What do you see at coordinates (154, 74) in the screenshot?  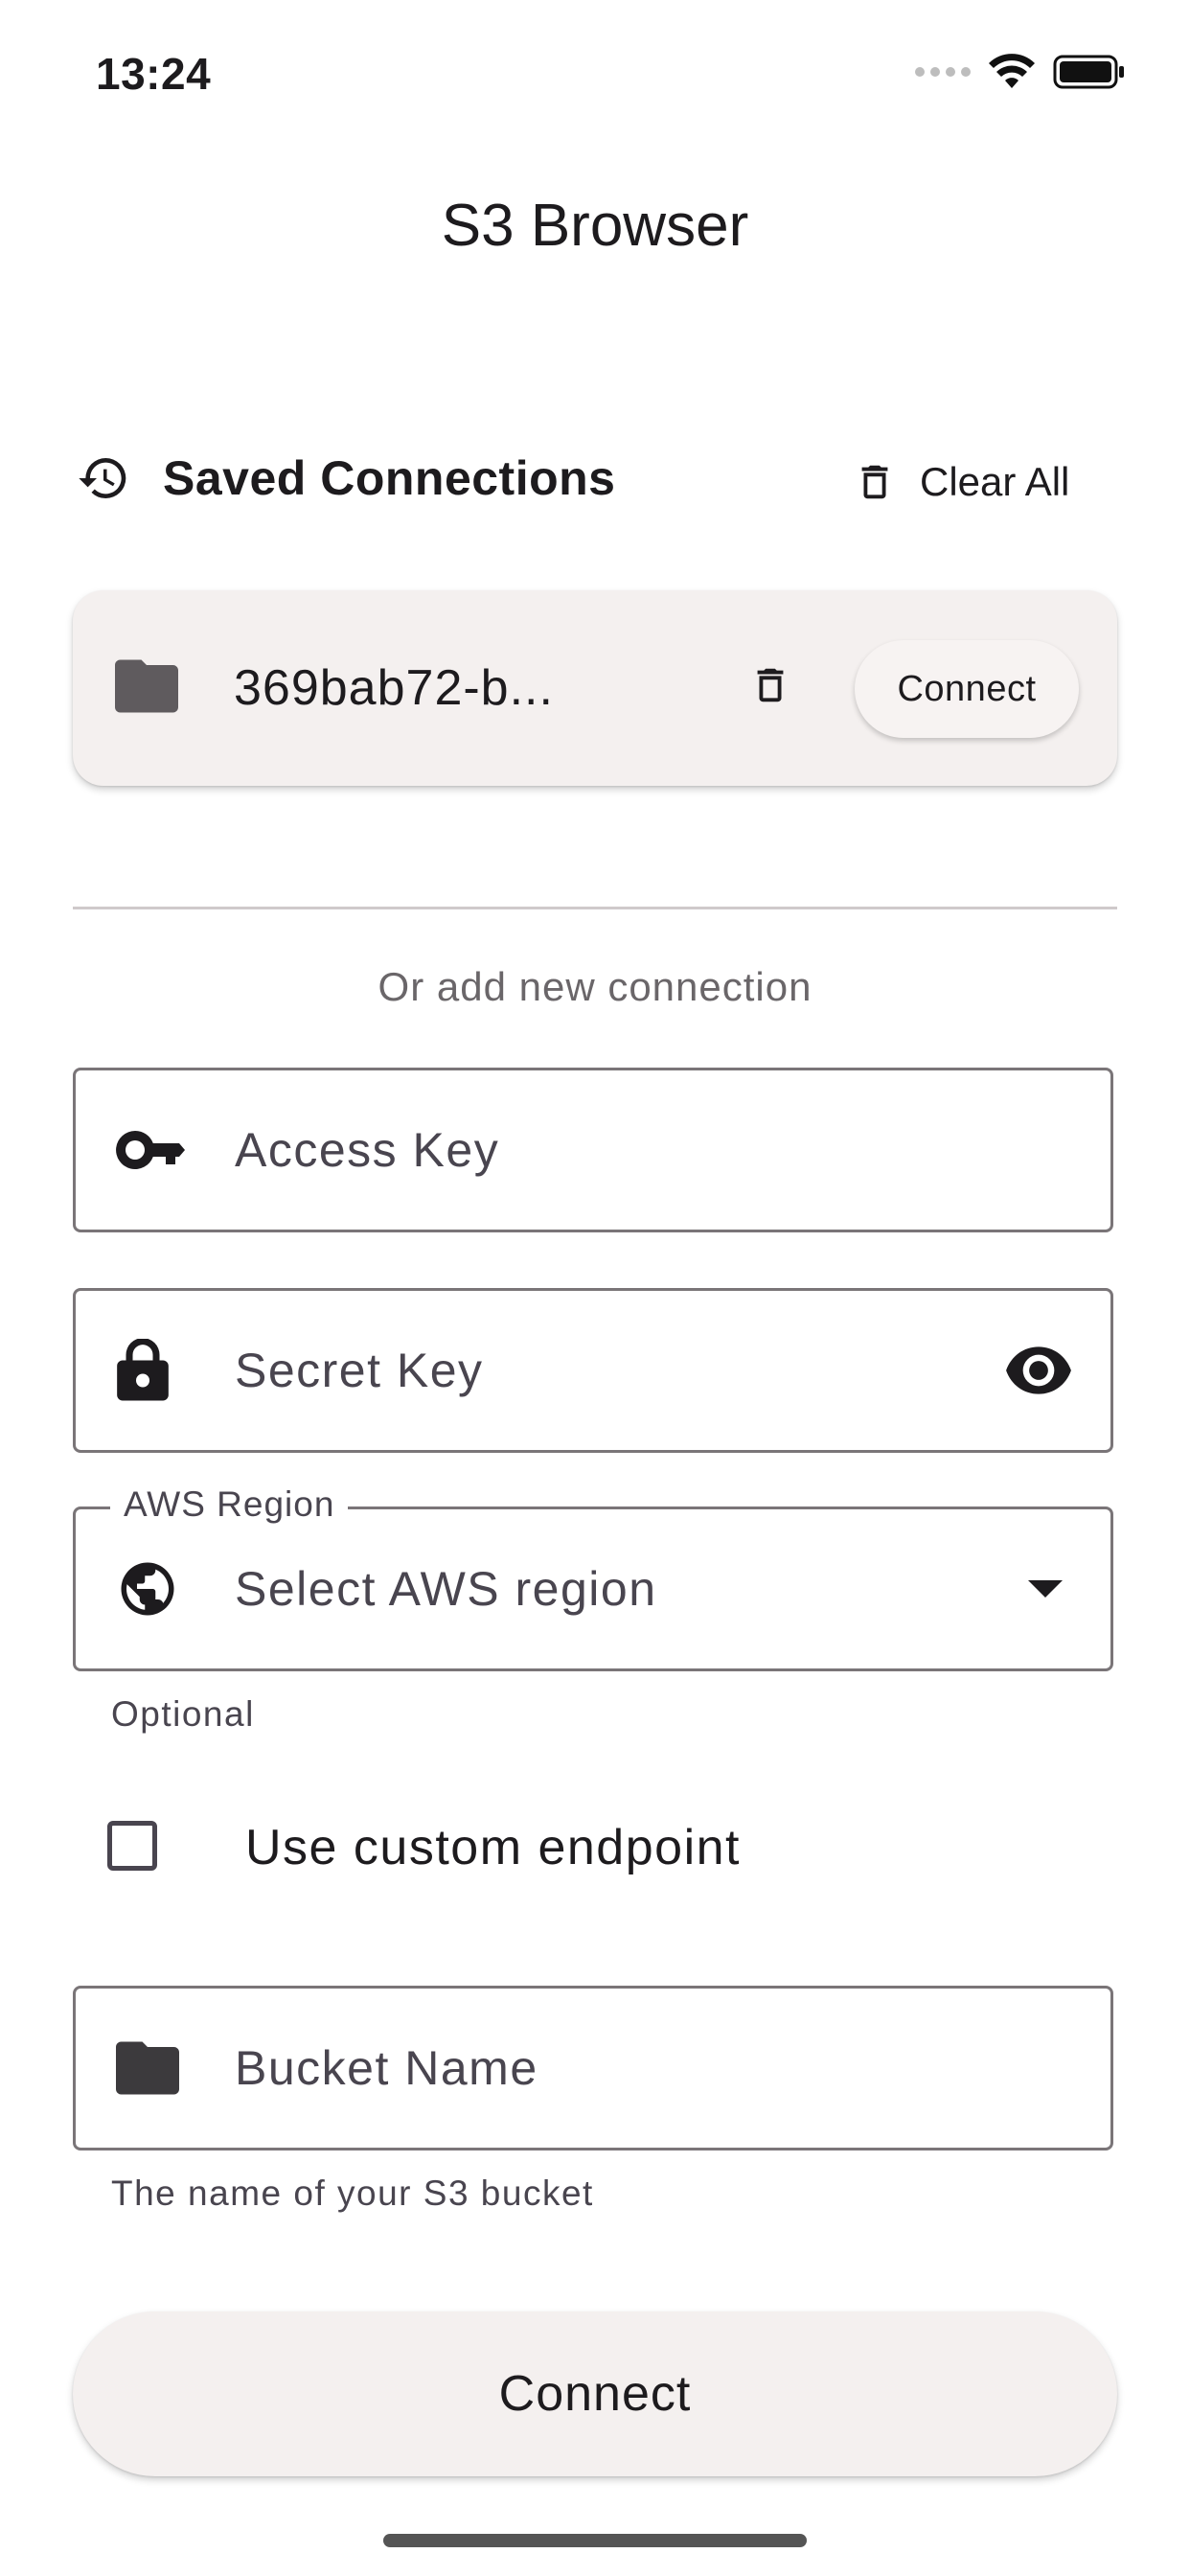 I see `status-time: 13:24` at bounding box center [154, 74].